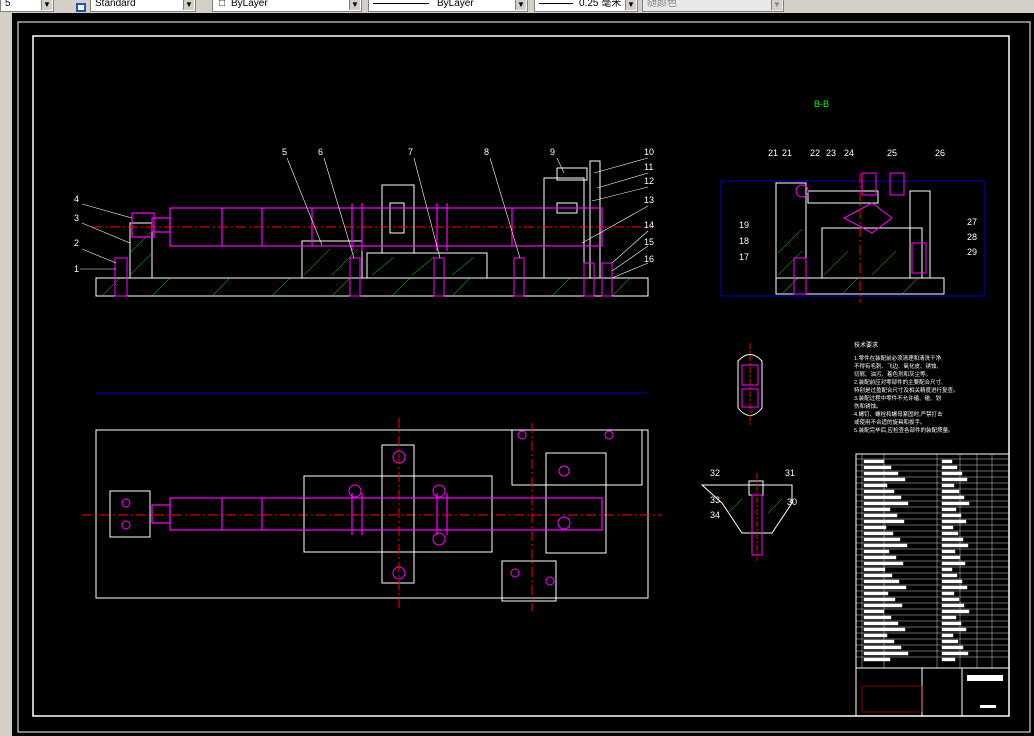  What do you see at coordinates (898, 414) in the screenshot?
I see `tech-req-line: 4.螺钉、螺栓和螺母紧固时,严禁打击` at bounding box center [898, 414].